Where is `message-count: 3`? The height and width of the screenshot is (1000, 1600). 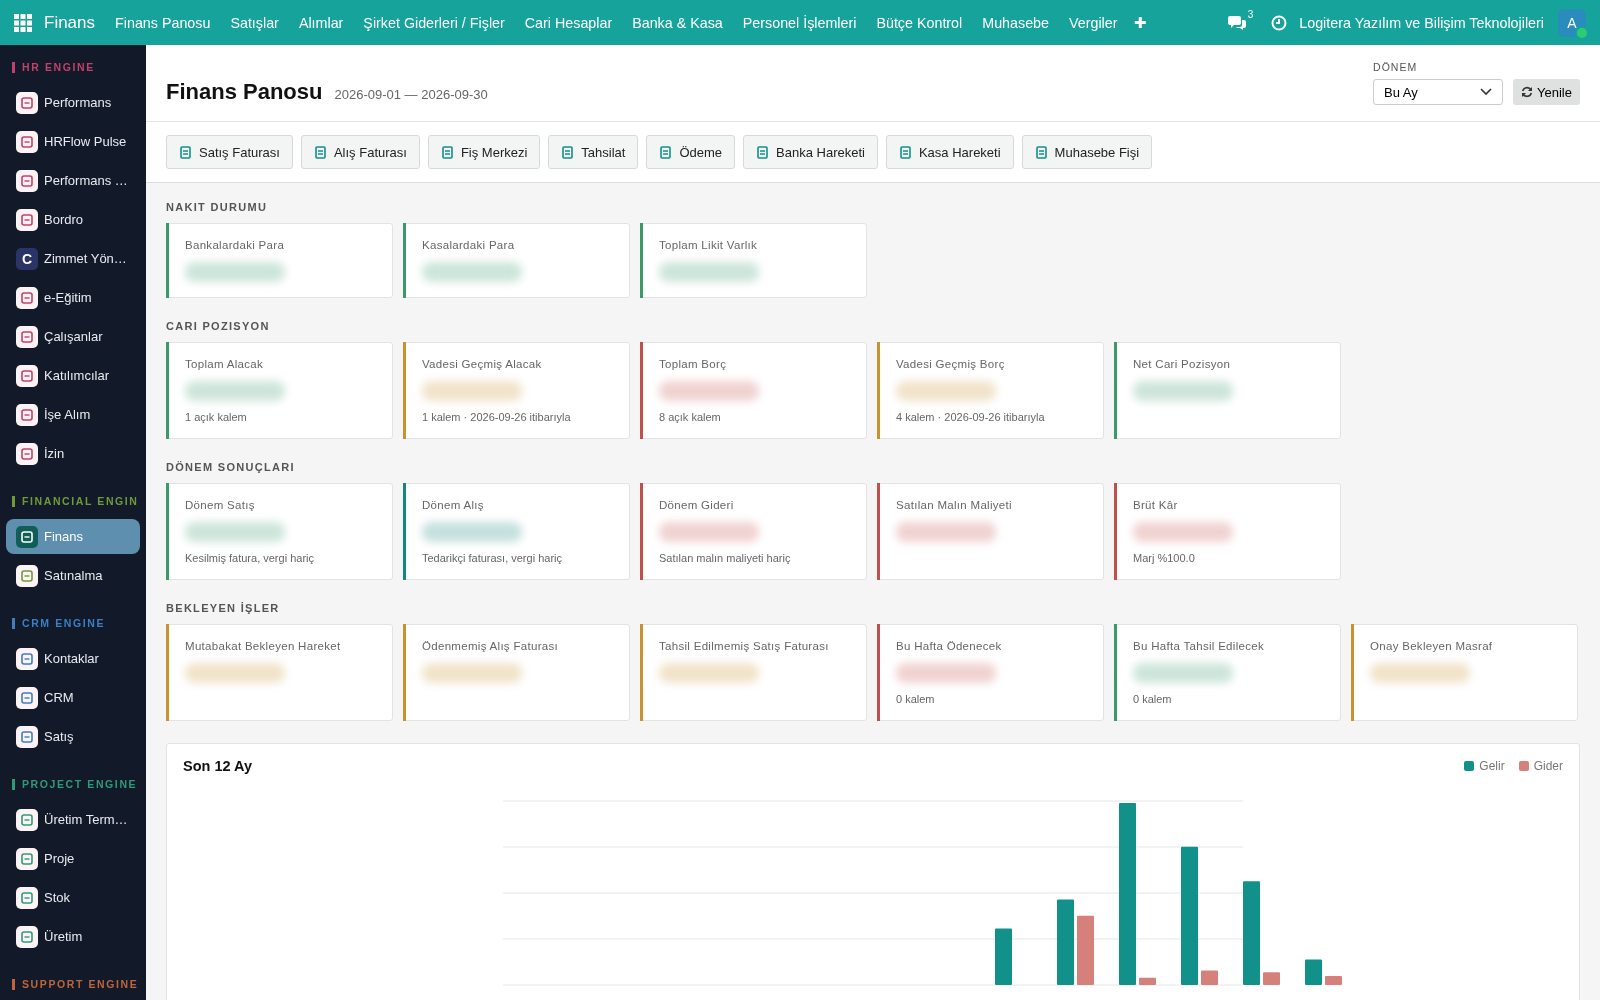
message-count: 3 is located at coordinates (1250, 14).